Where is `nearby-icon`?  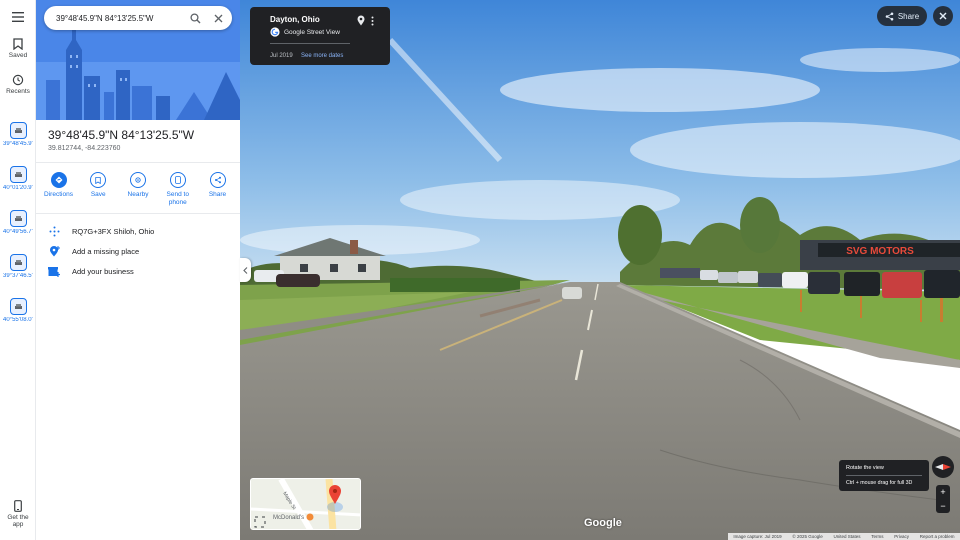 nearby-icon is located at coordinates (138, 180).